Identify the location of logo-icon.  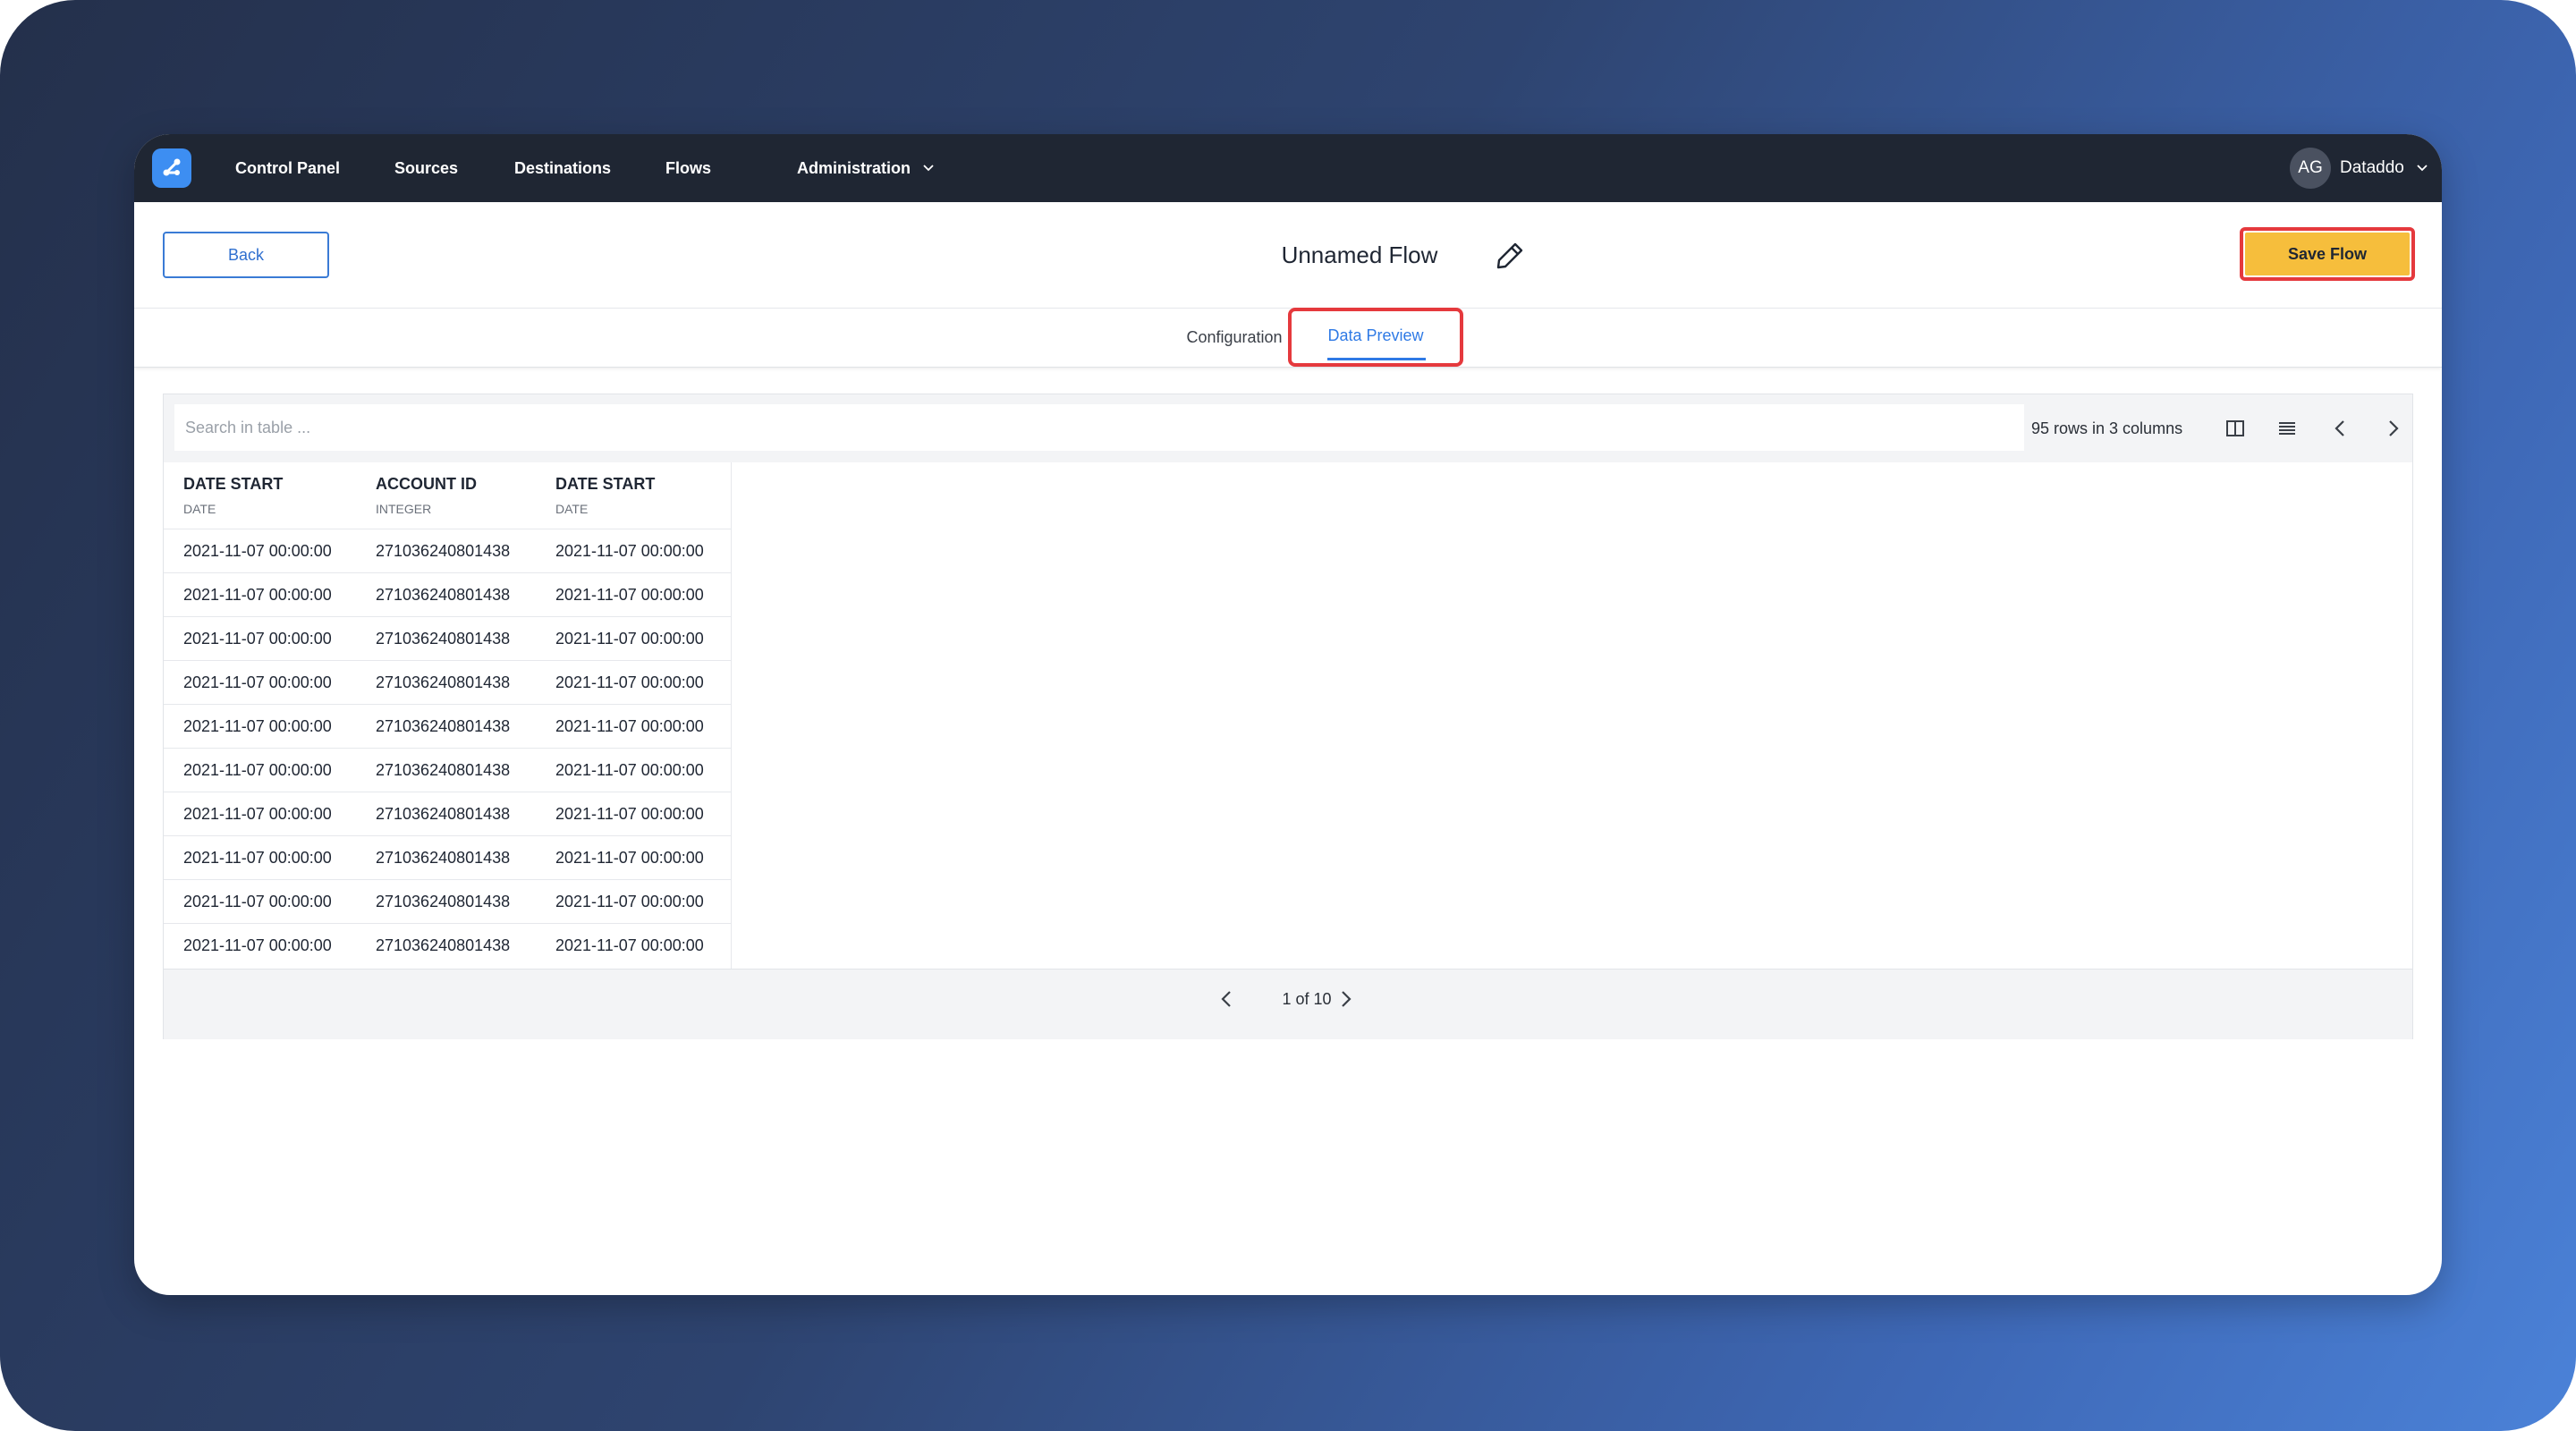
(171, 168).